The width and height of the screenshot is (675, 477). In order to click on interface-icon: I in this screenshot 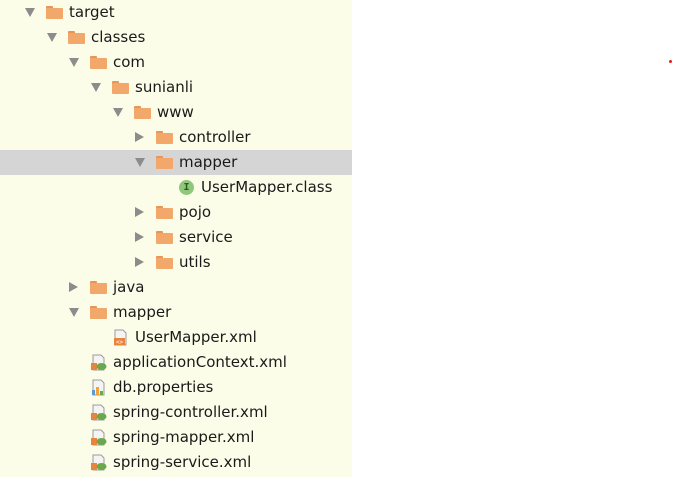, I will do `click(186, 187)`.